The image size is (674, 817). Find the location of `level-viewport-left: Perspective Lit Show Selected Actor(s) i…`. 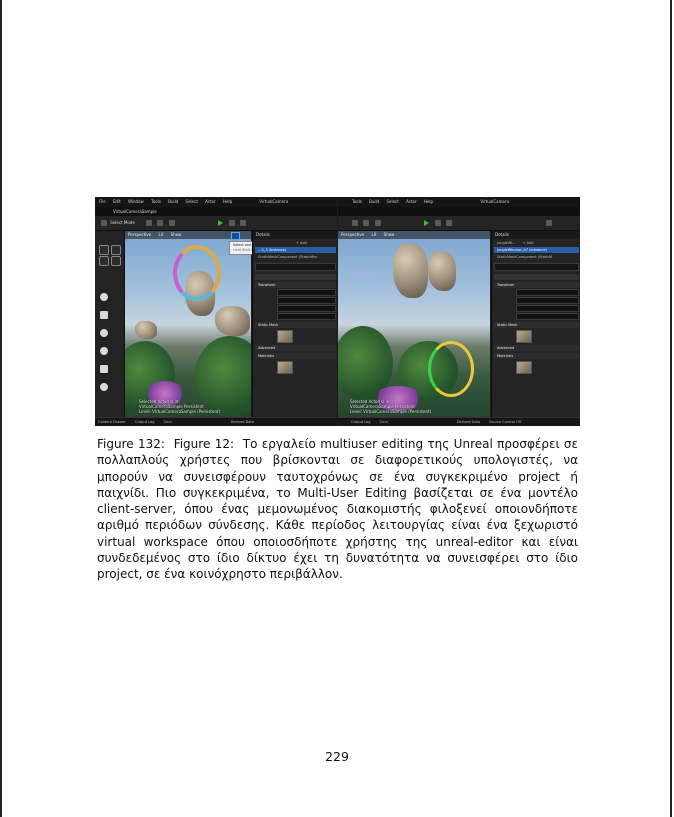

level-viewport-left: Perspective Lit Show Selected Actor(s) i… is located at coordinates (188, 324).